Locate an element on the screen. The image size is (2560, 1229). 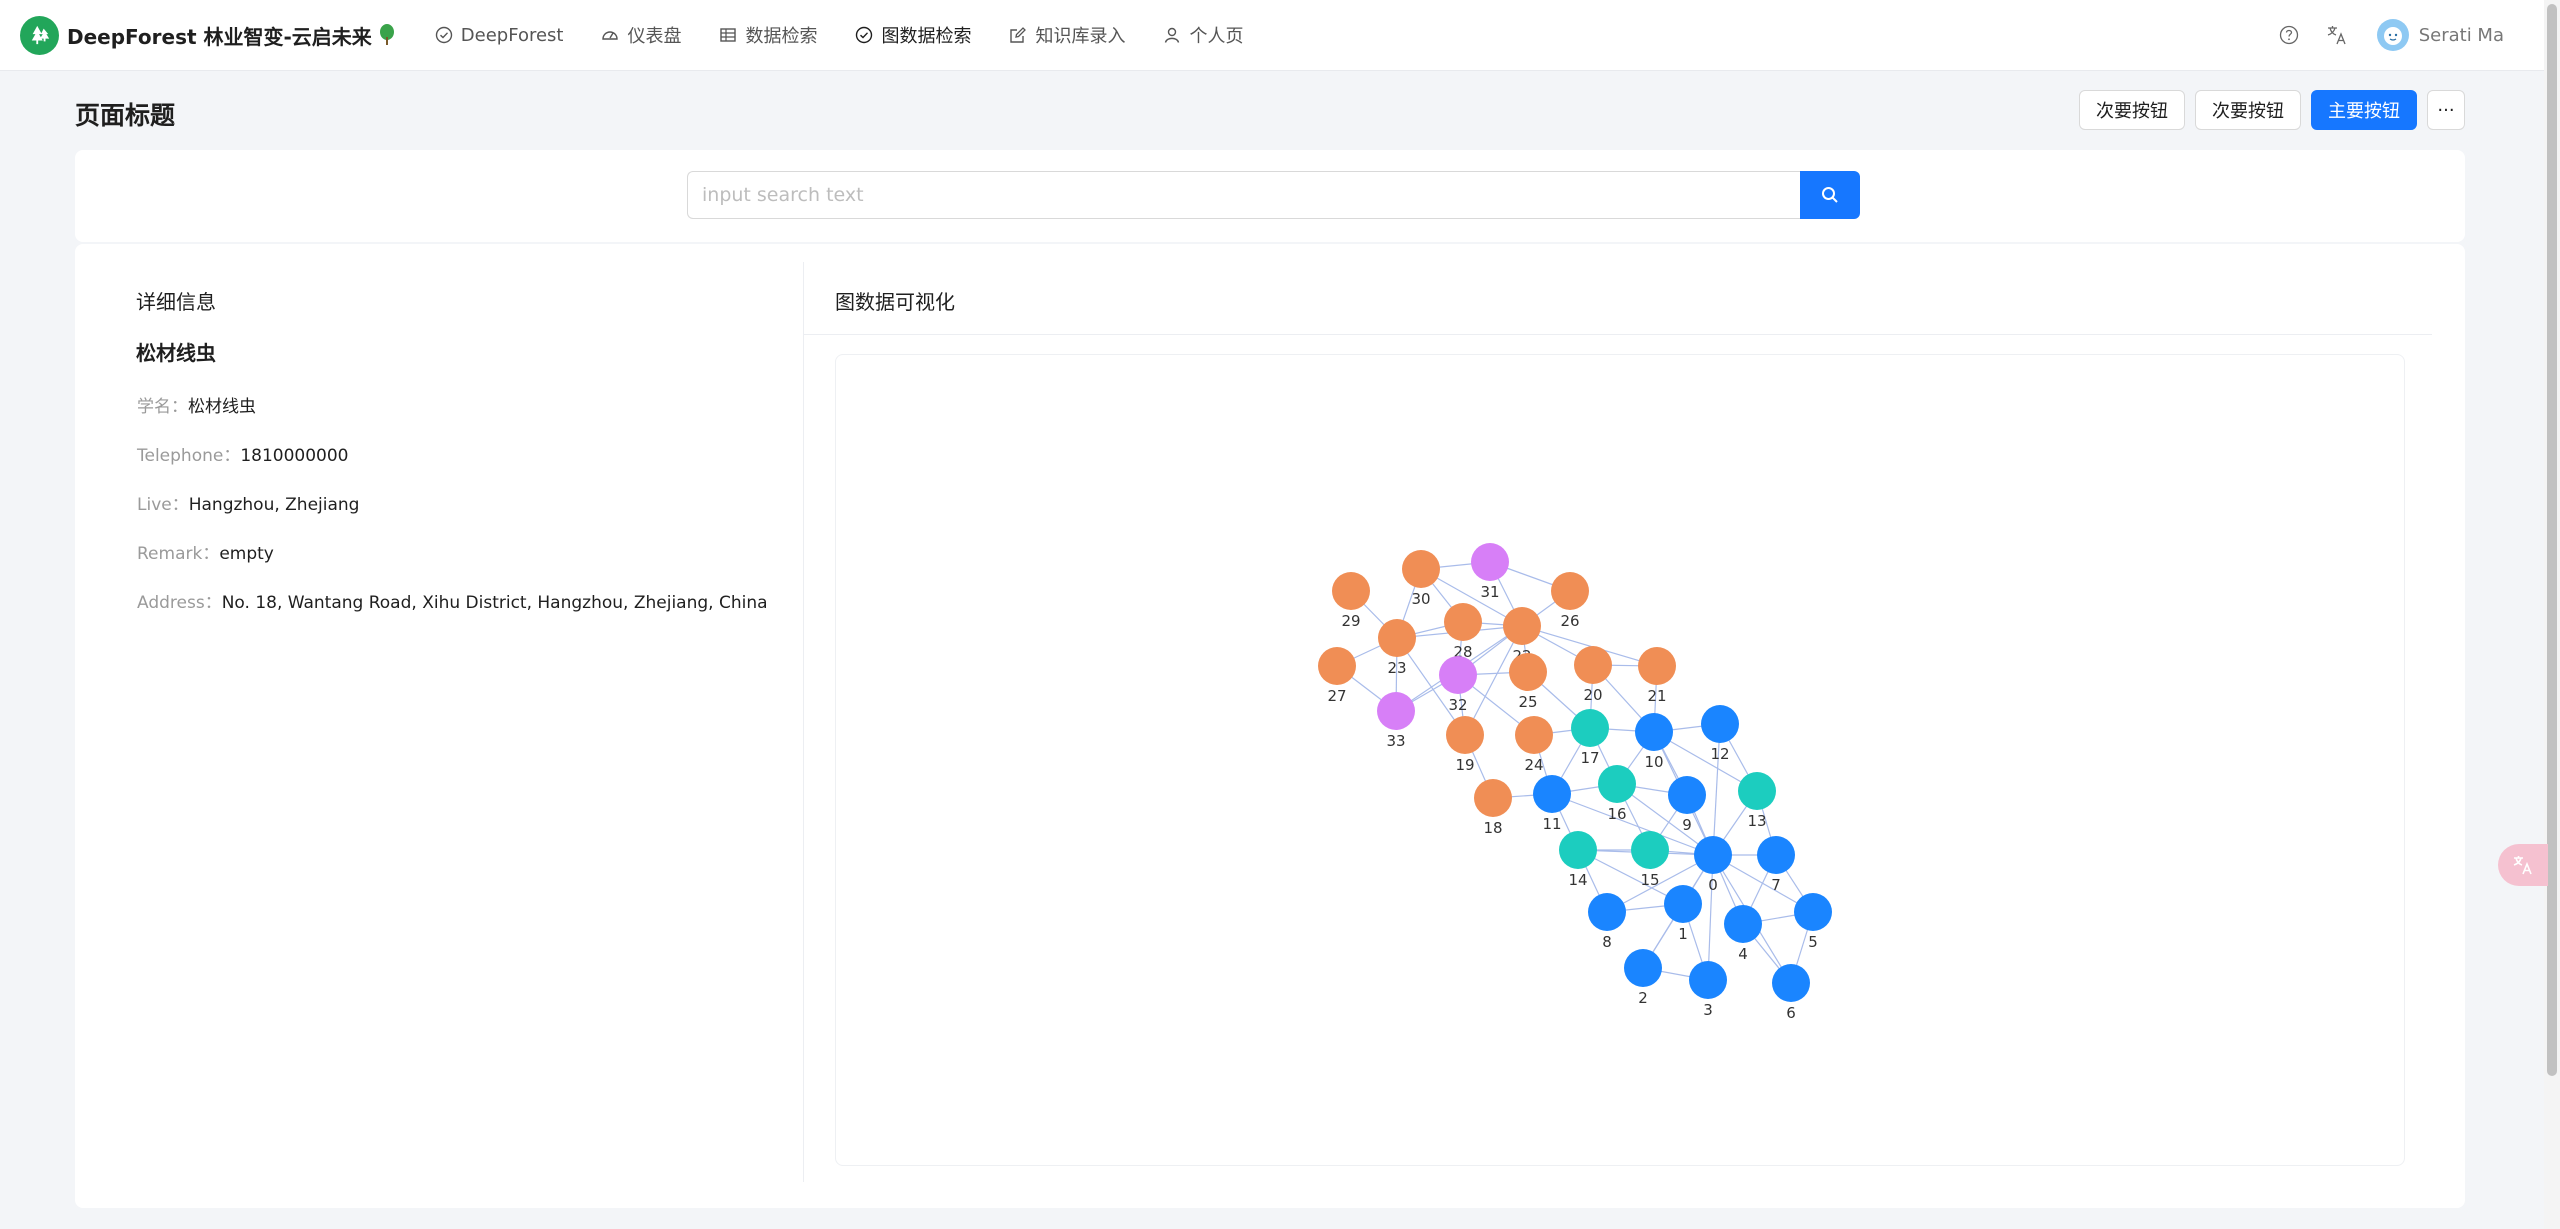
user-menu: Serati Ma is located at coordinates (2440, 35).